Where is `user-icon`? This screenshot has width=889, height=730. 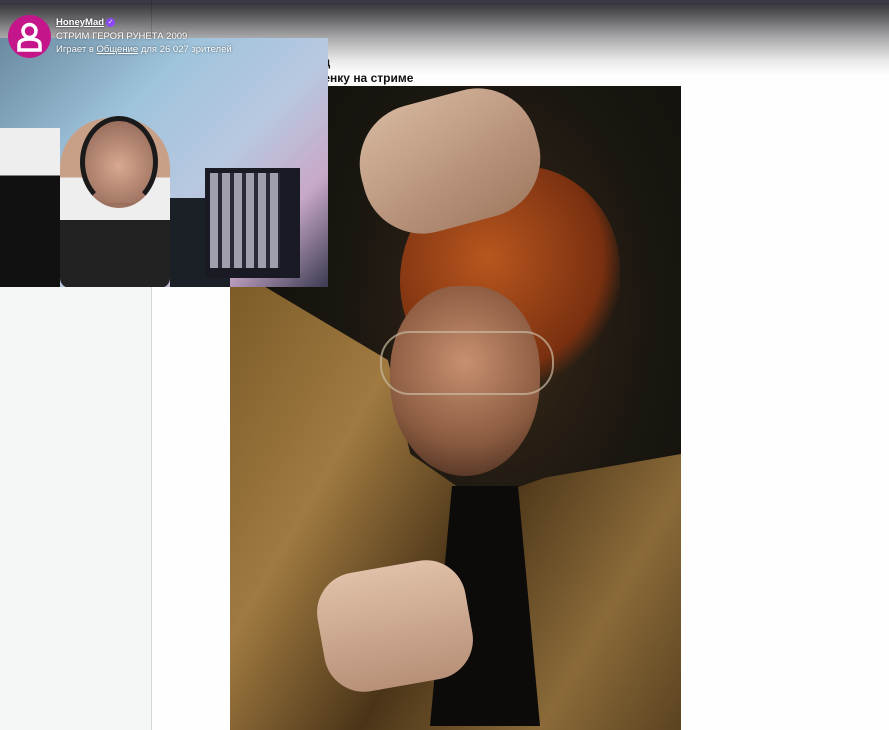 user-icon is located at coordinates (29, 37).